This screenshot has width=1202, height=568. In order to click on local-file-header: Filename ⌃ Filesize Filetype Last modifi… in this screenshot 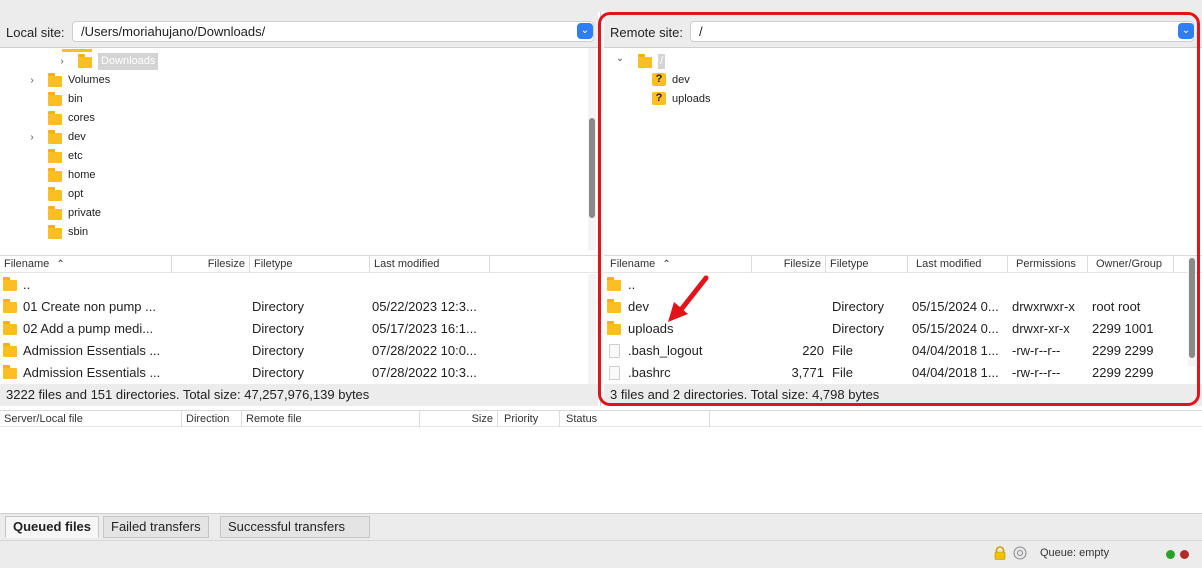, I will do `click(299, 264)`.